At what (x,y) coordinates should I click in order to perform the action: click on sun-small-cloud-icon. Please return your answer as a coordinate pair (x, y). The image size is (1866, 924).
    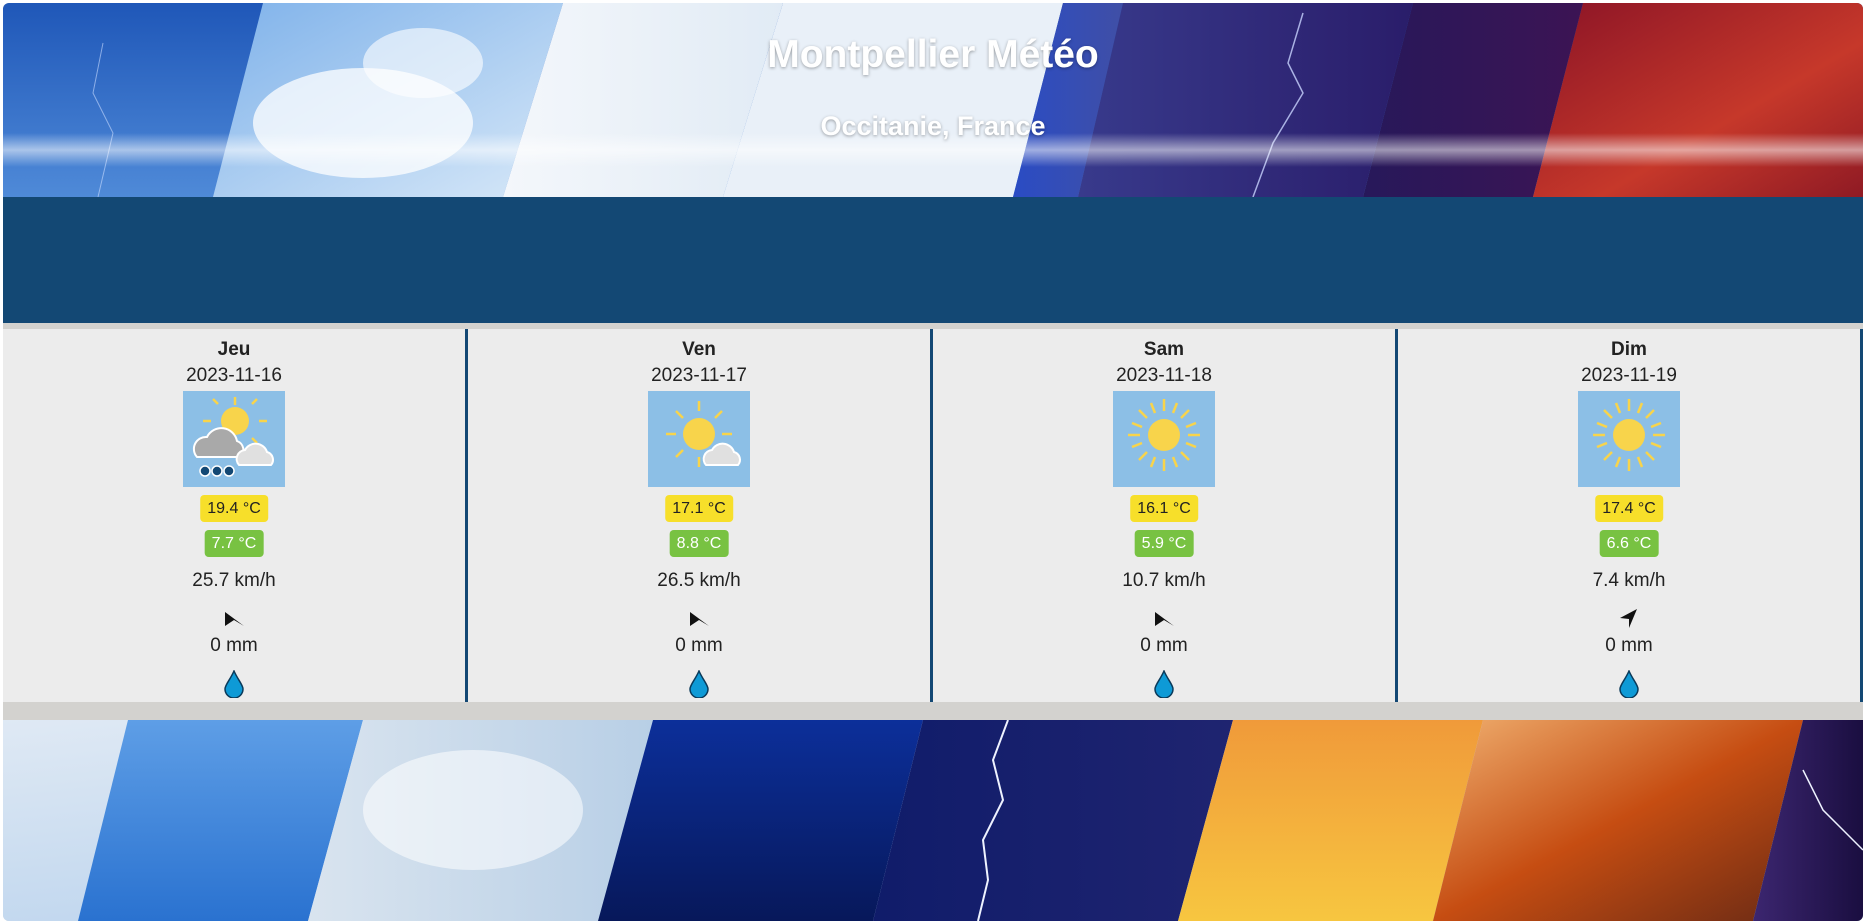
    Looking at the image, I should click on (699, 439).